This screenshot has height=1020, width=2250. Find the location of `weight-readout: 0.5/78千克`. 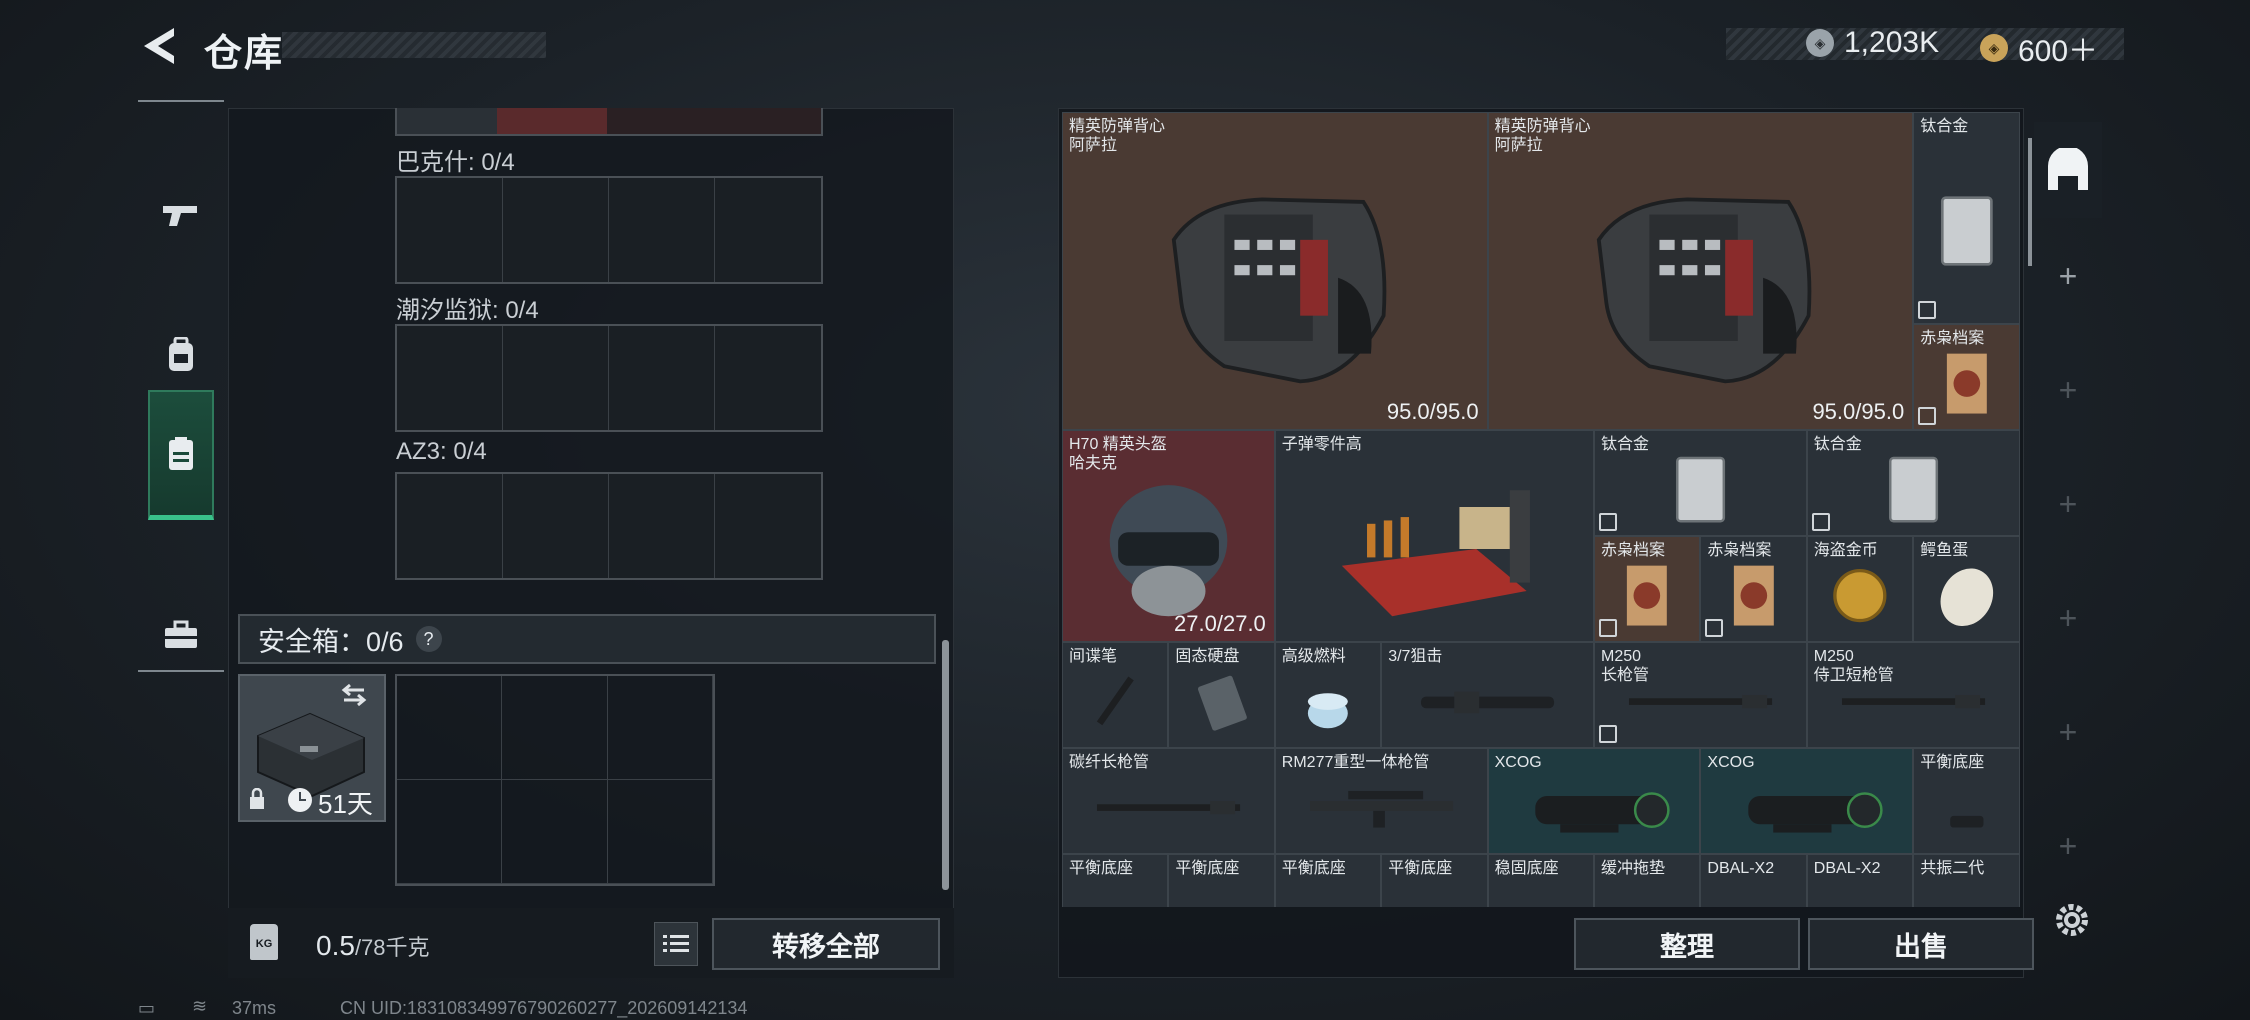

weight-readout: 0.5/78千克 is located at coordinates (373, 946).